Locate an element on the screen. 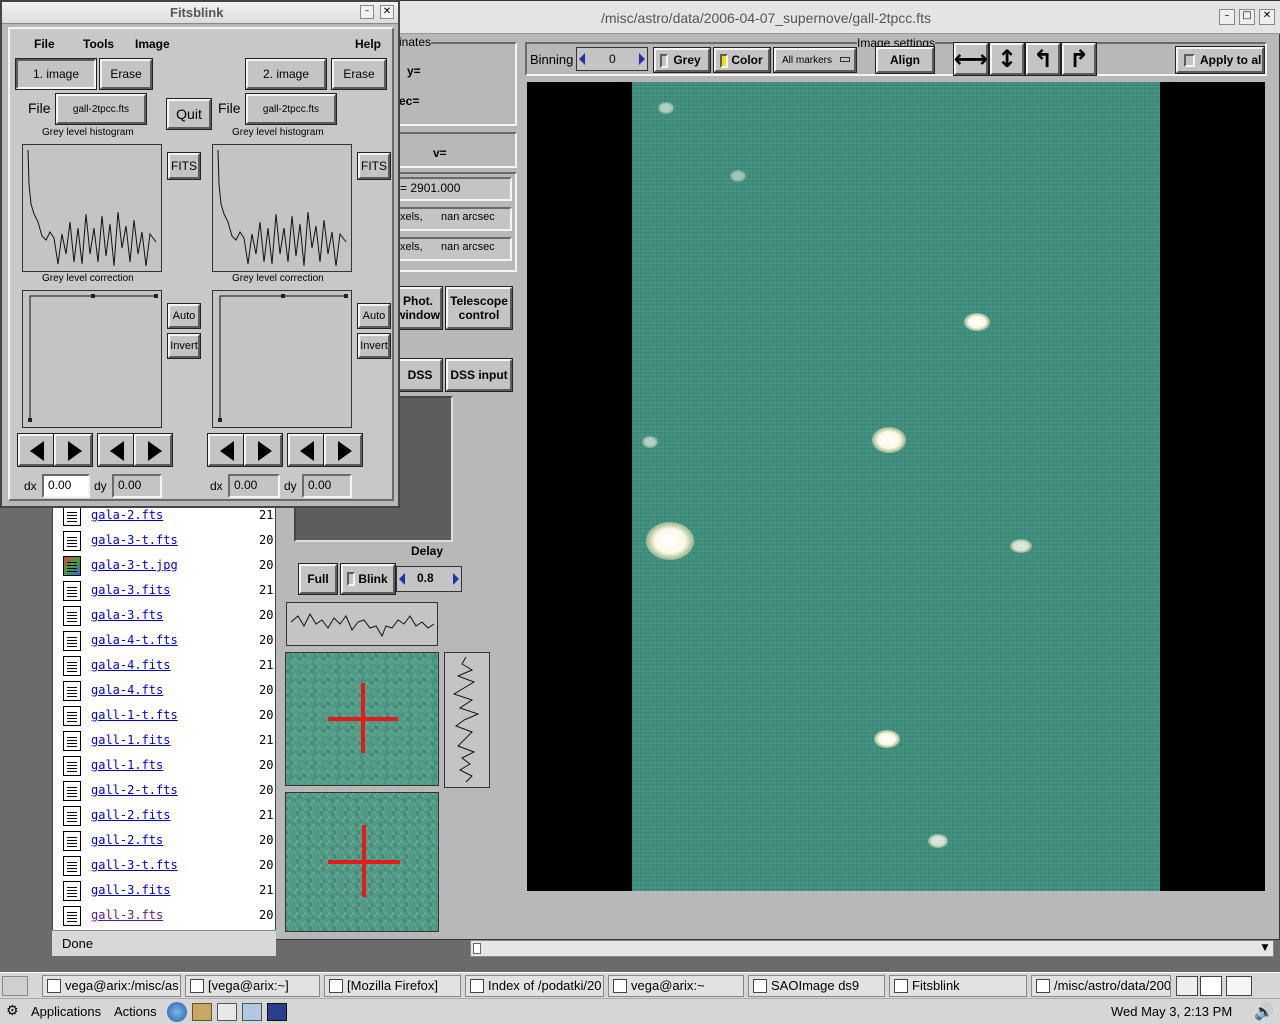  taskbar-item: [Mozilla Firefox] is located at coordinates (392, 986).